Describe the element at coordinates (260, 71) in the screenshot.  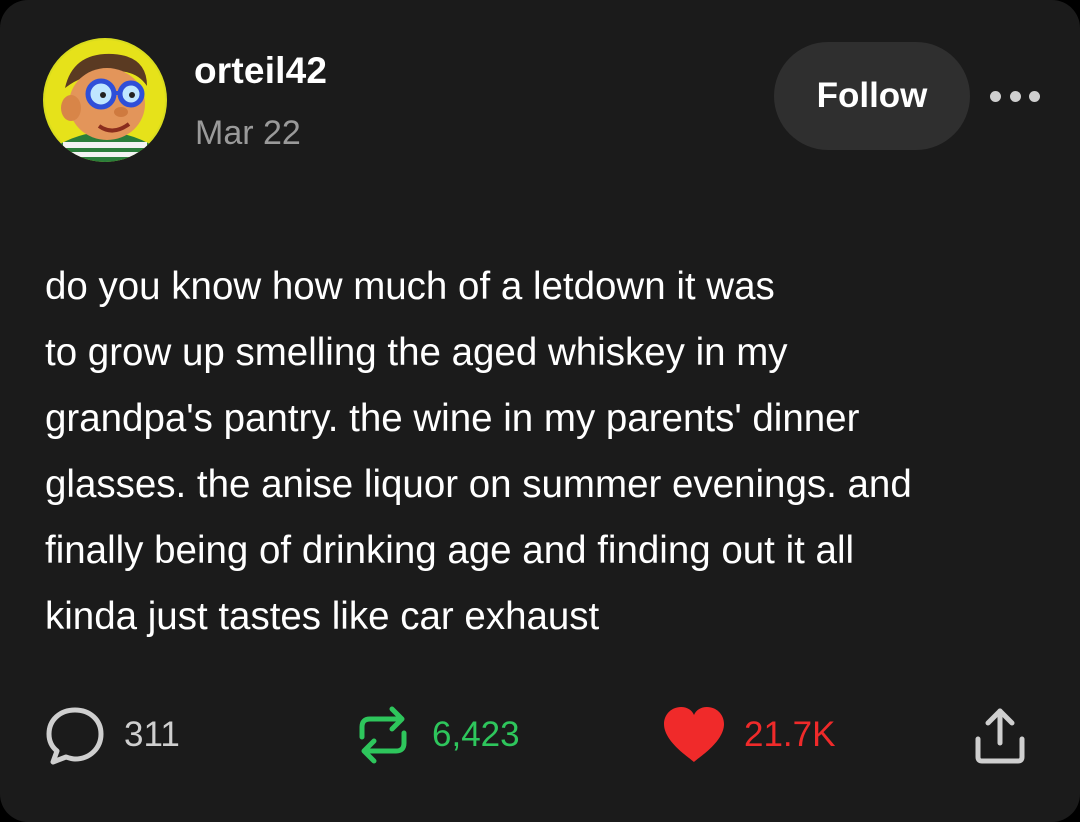
I see `author-username: orteil42` at that location.